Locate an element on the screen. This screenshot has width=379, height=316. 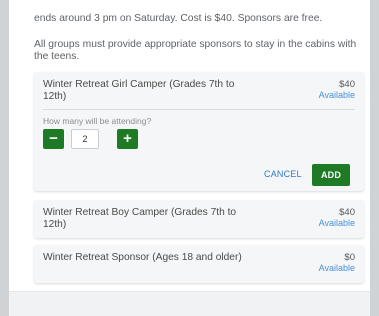
ticket-price: $0 is located at coordinates (349, 257).